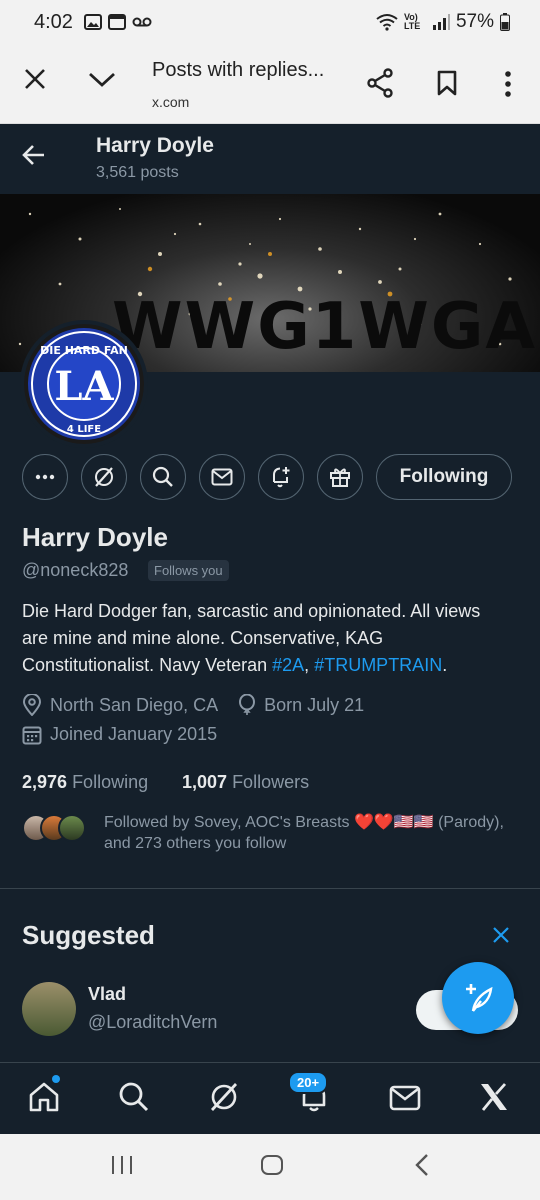  Describe the element at coordinates (44, 1097) in the screenshot. I see `home-icon` at that location.